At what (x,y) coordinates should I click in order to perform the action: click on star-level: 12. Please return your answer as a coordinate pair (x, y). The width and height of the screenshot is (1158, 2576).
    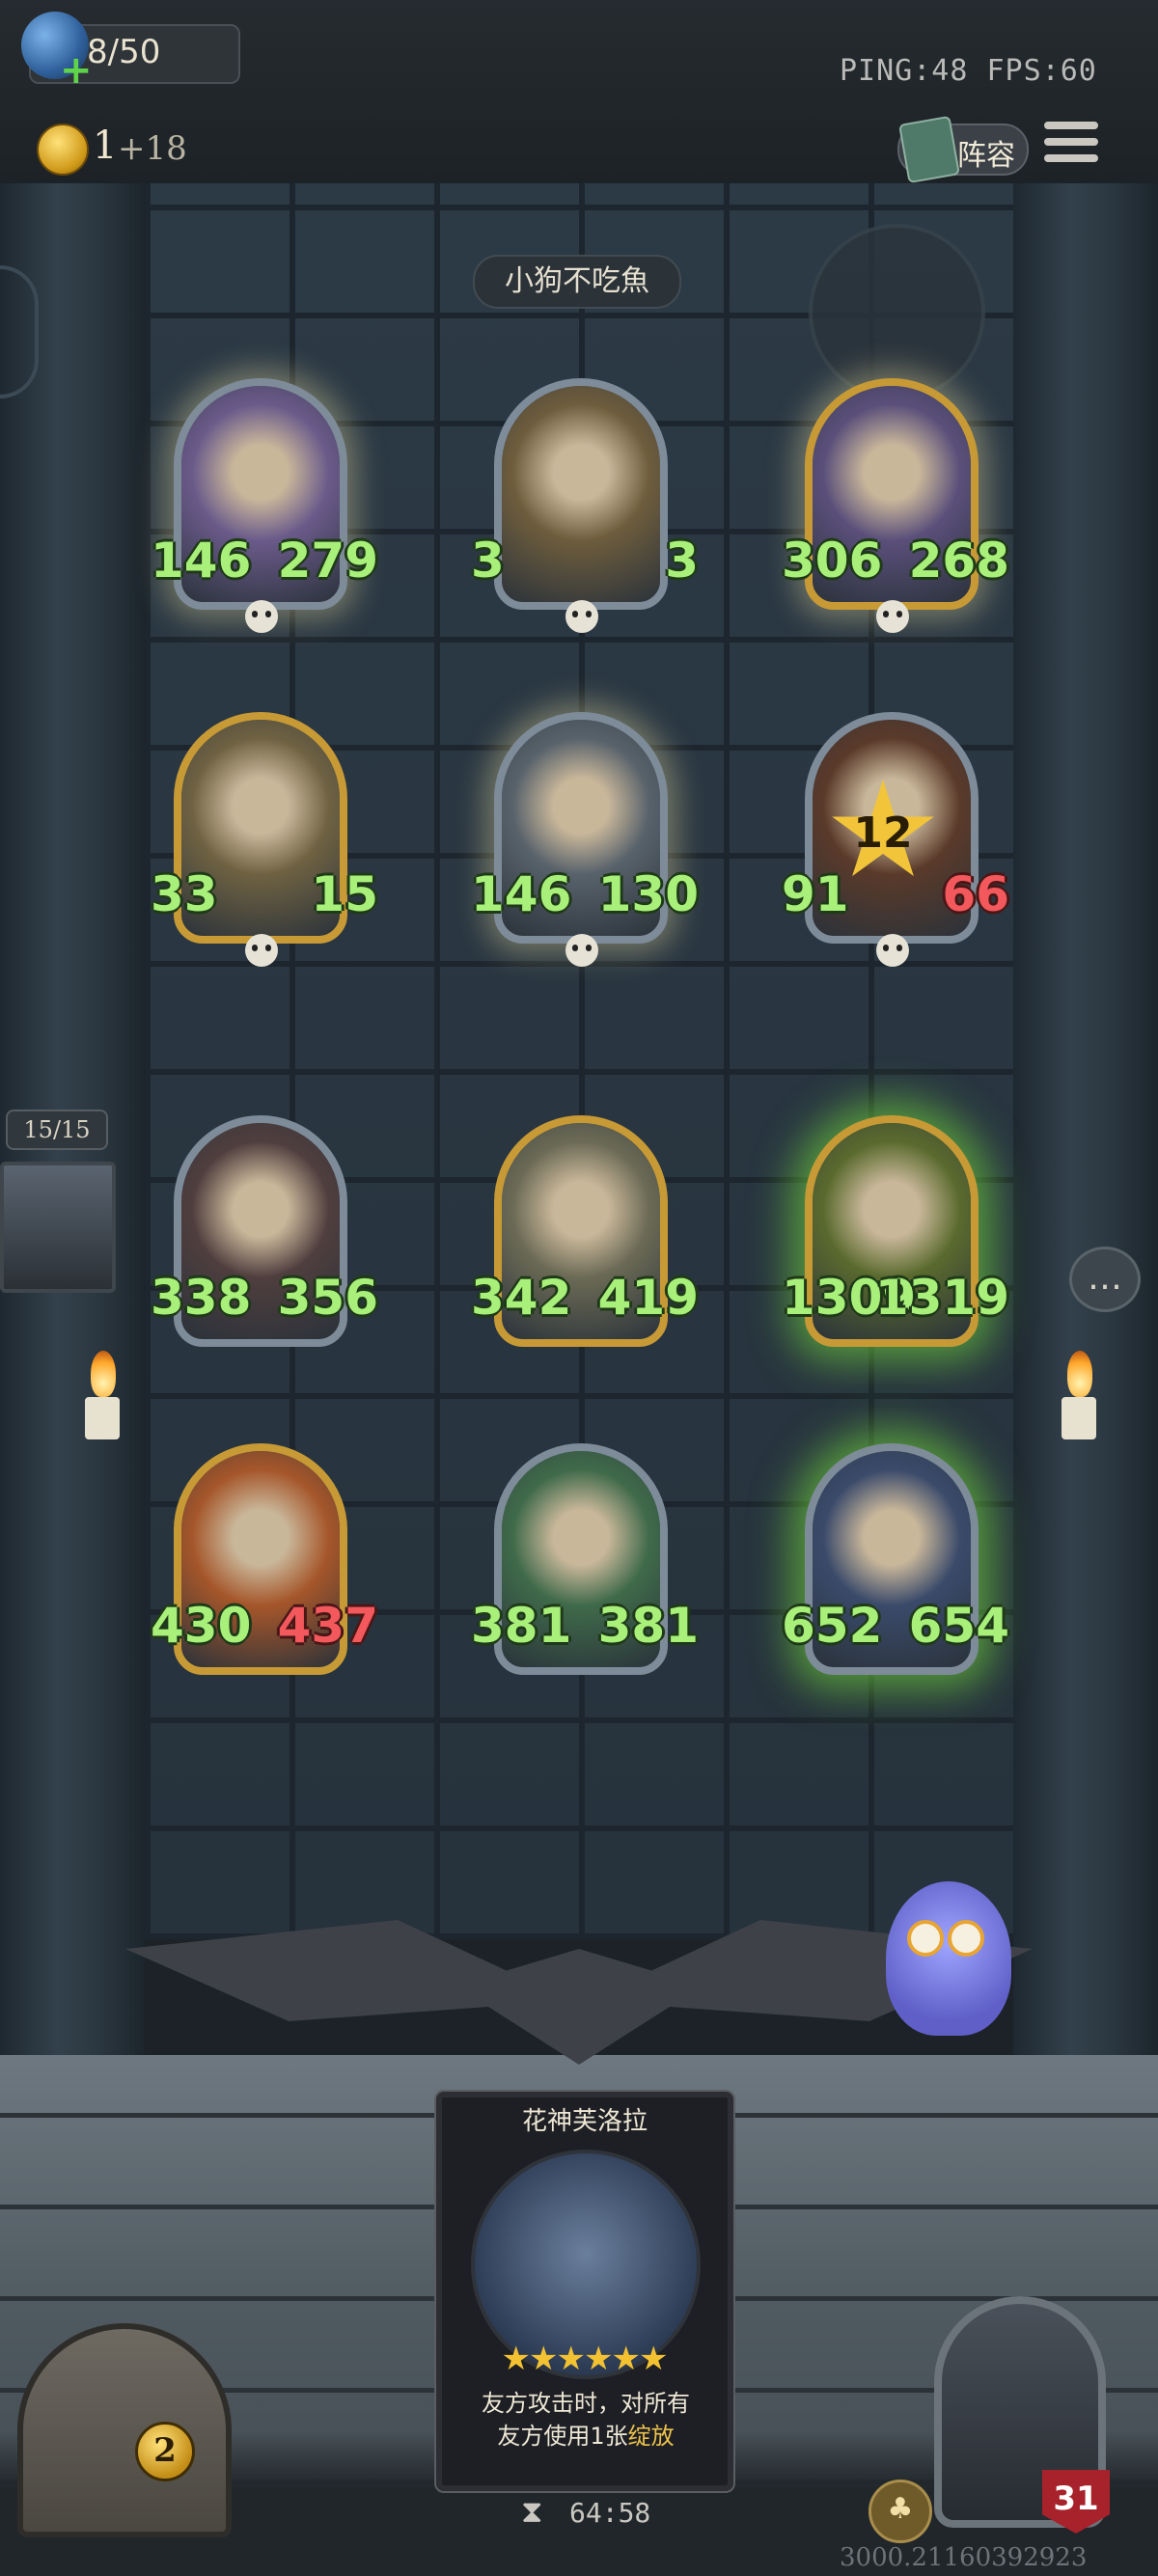
    Looking at the image, I should click on (883, 833).